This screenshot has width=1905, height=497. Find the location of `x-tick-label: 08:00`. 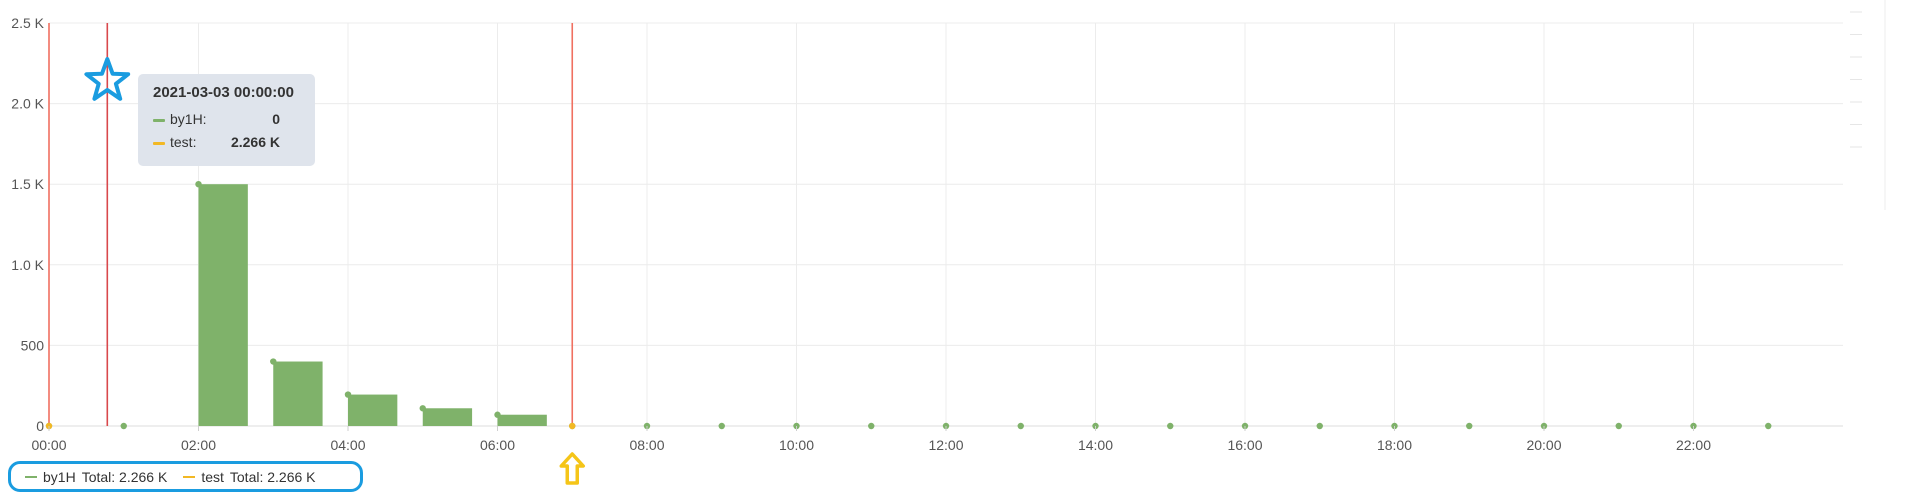

x-tick-label: 08:00 is located at coordinates (646, 445).